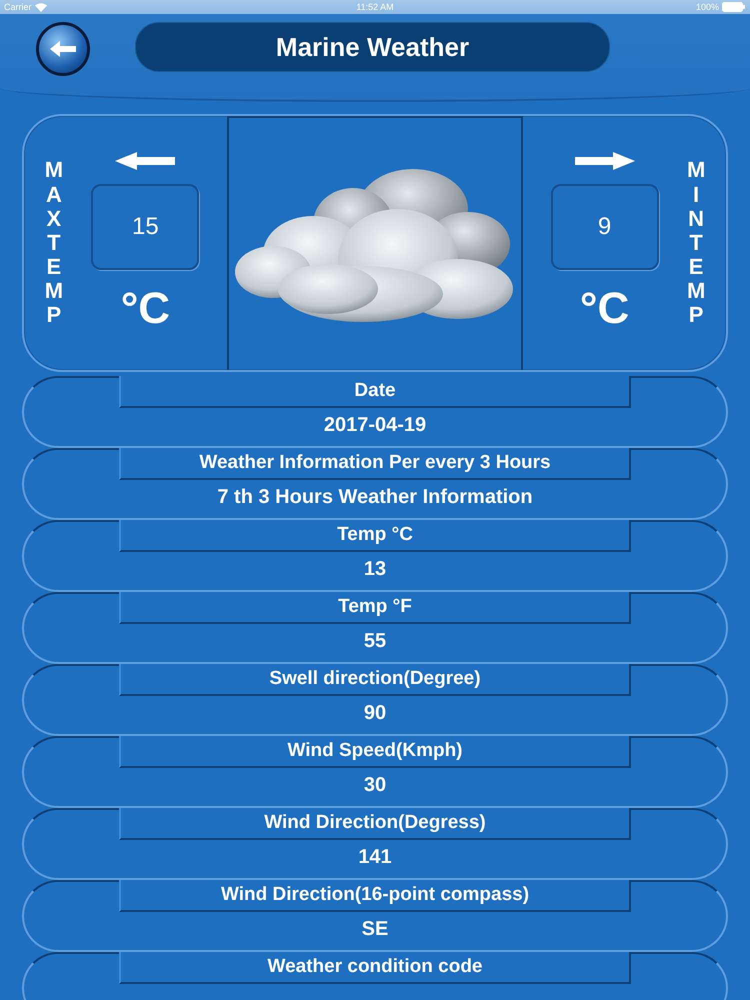 The width and height of the screenshot is (750, 1000). I want to click on row-label: Date, so click(375, 392).